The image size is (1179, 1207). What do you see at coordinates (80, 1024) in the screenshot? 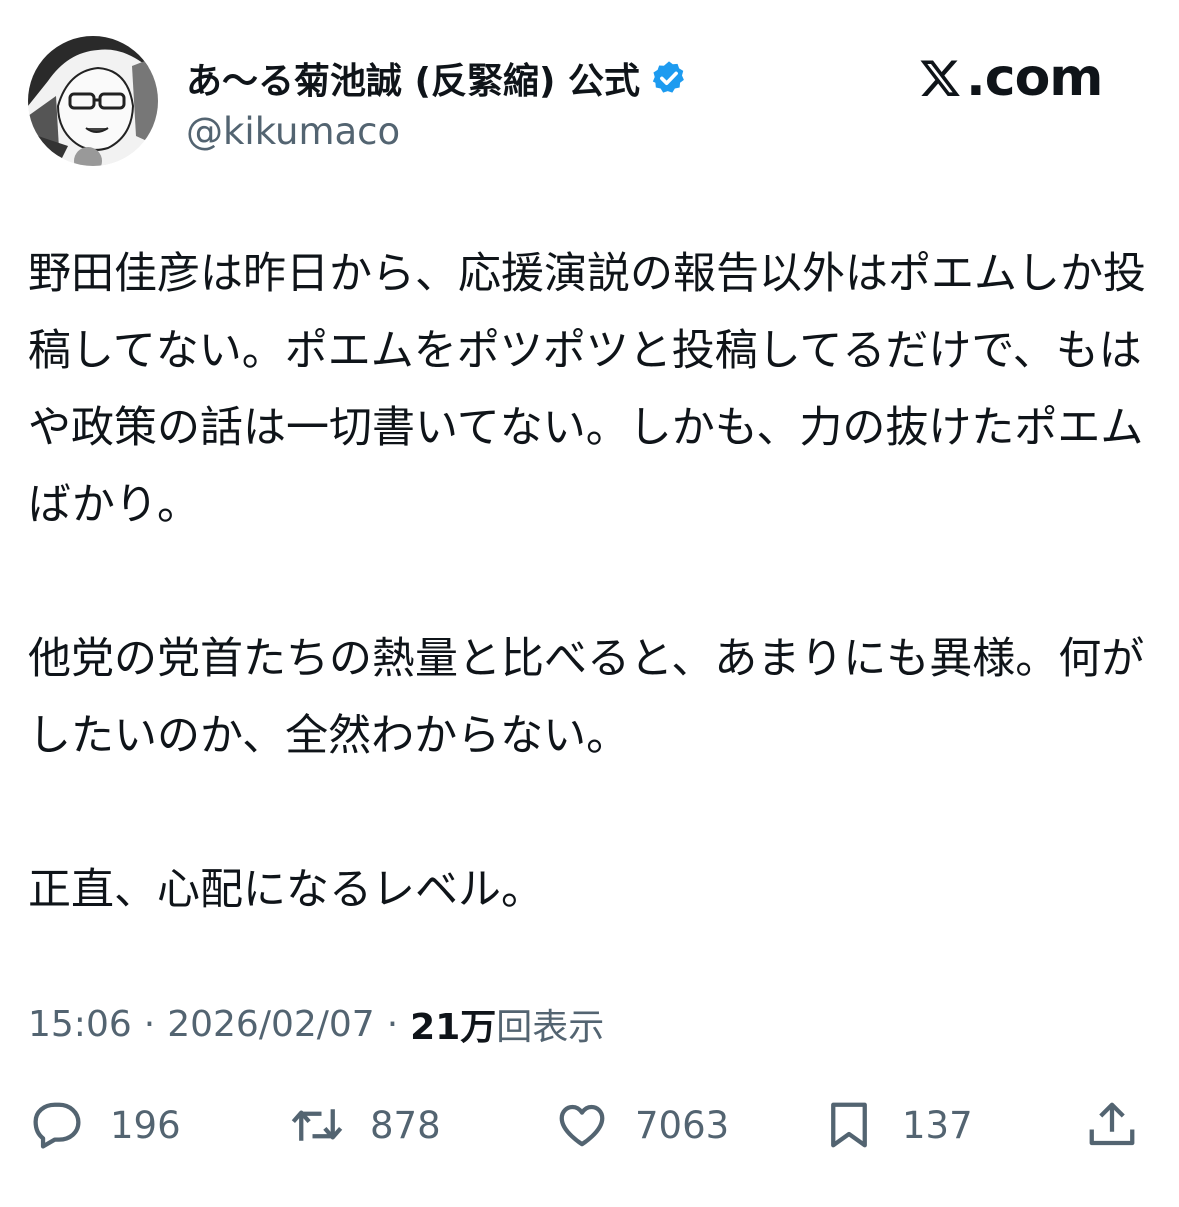
I see `tweet-time: 15:06` at bounding box center [80, 1024].